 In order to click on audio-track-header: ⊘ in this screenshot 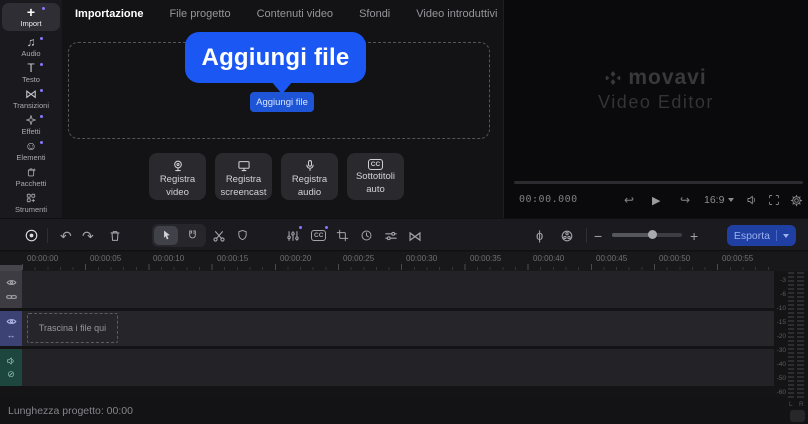, I will do `click(11, 367)`.